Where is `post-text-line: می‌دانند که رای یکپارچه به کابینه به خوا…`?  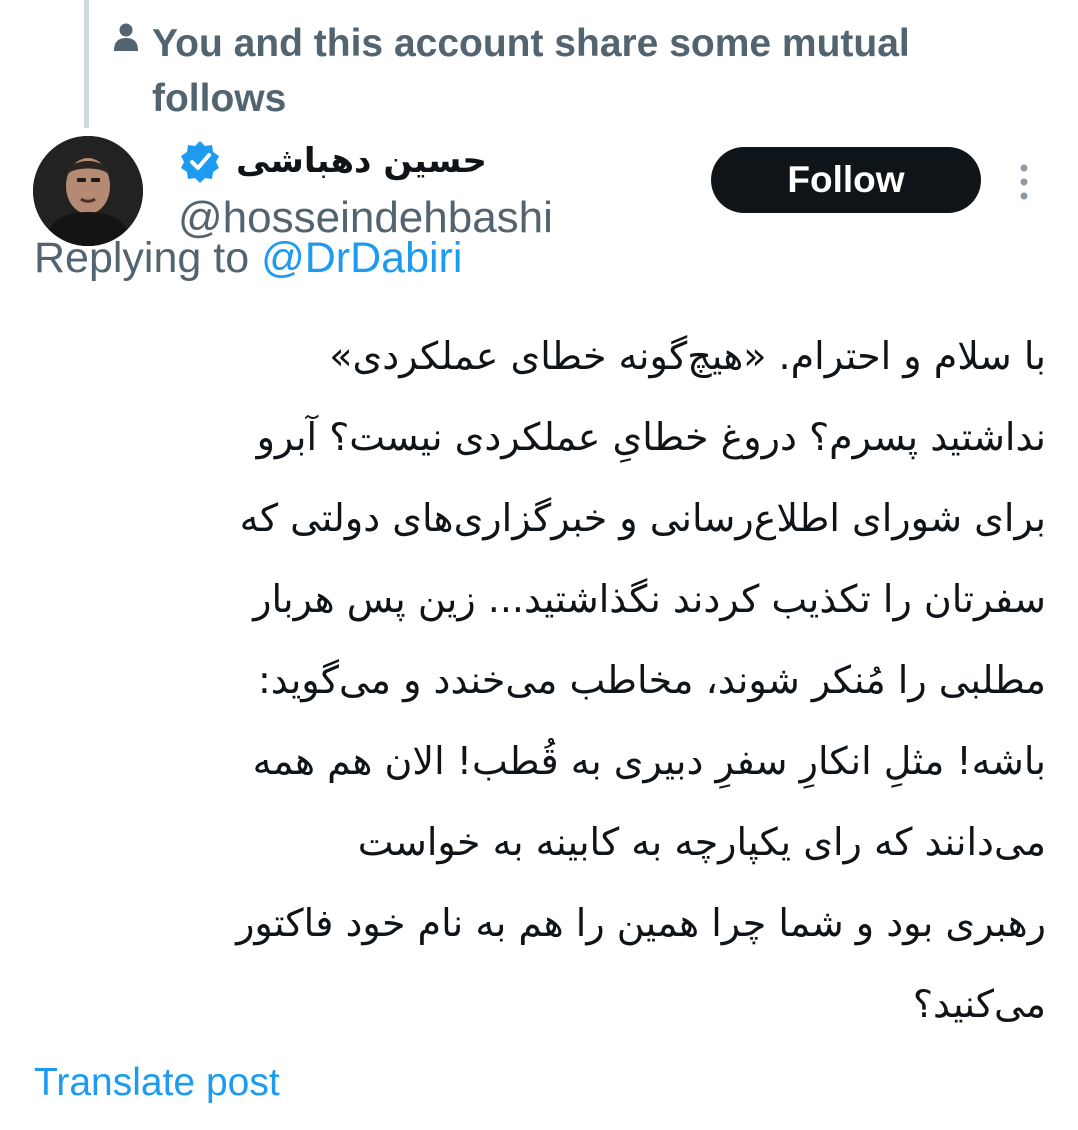 post-text-line: می‌دانند که رای یکپارچه به کابینه به خوا… is located at coordinates (701, 842).